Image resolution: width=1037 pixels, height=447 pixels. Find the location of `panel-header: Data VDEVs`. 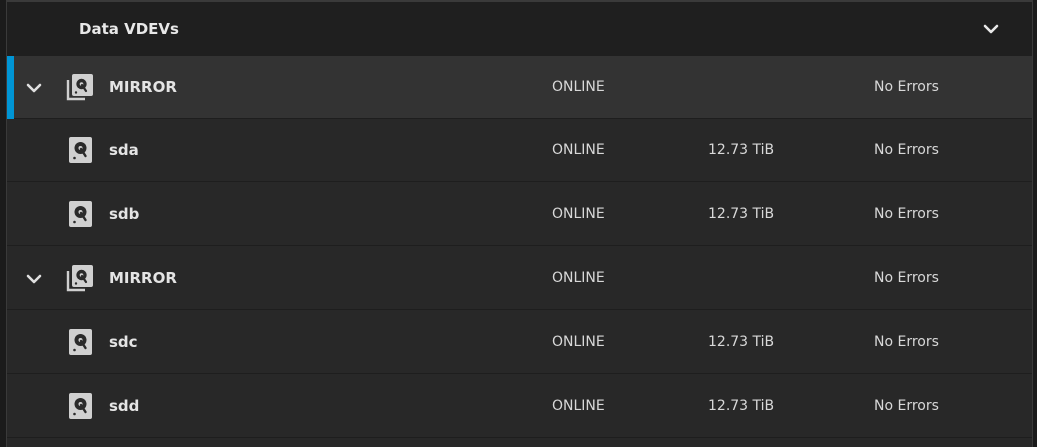

panel-header: Data VDEVs is located at coordinates (519, 28).